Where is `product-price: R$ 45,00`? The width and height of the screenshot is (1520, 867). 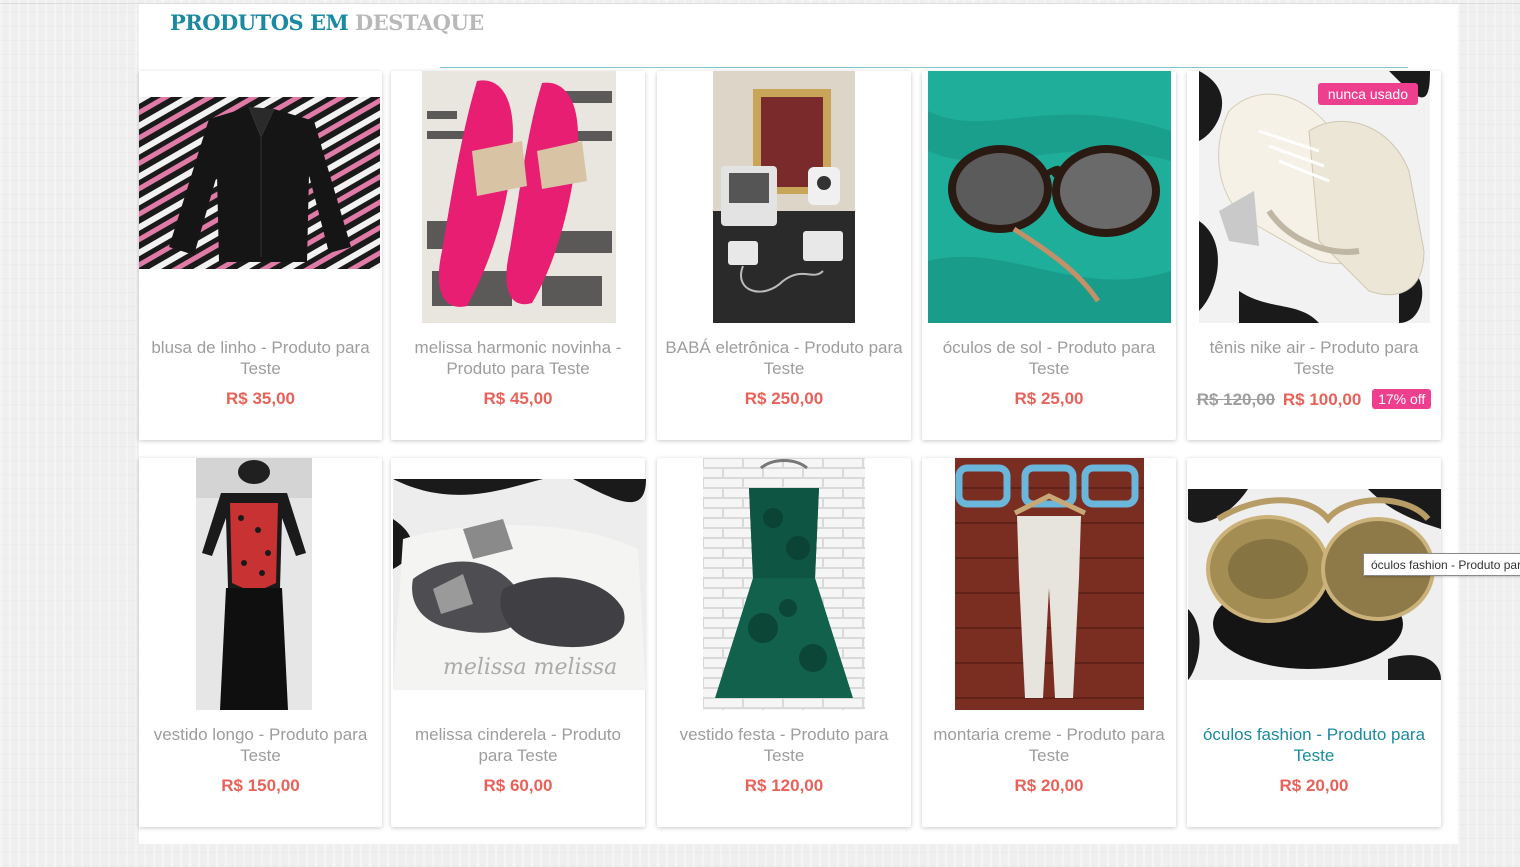
product-price: R$ 45,00 is located at coordinates (518, 398).